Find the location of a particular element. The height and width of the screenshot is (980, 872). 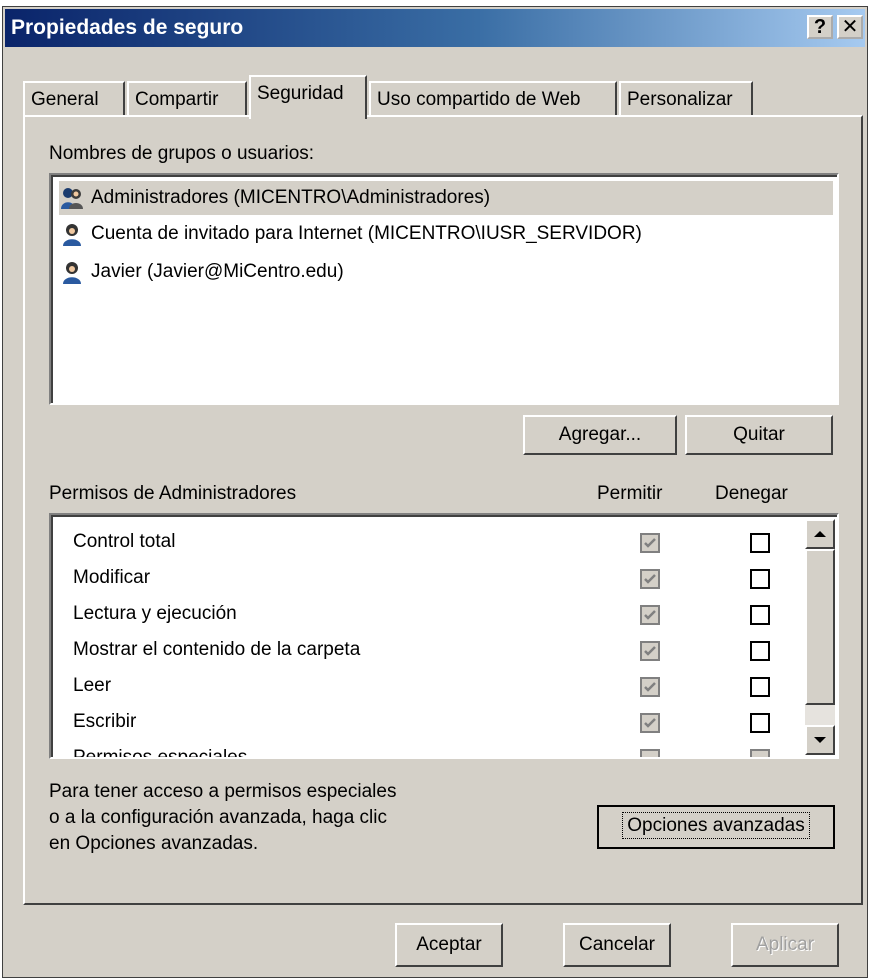

tab-label: Compartir is located at coordinates (177, 99).